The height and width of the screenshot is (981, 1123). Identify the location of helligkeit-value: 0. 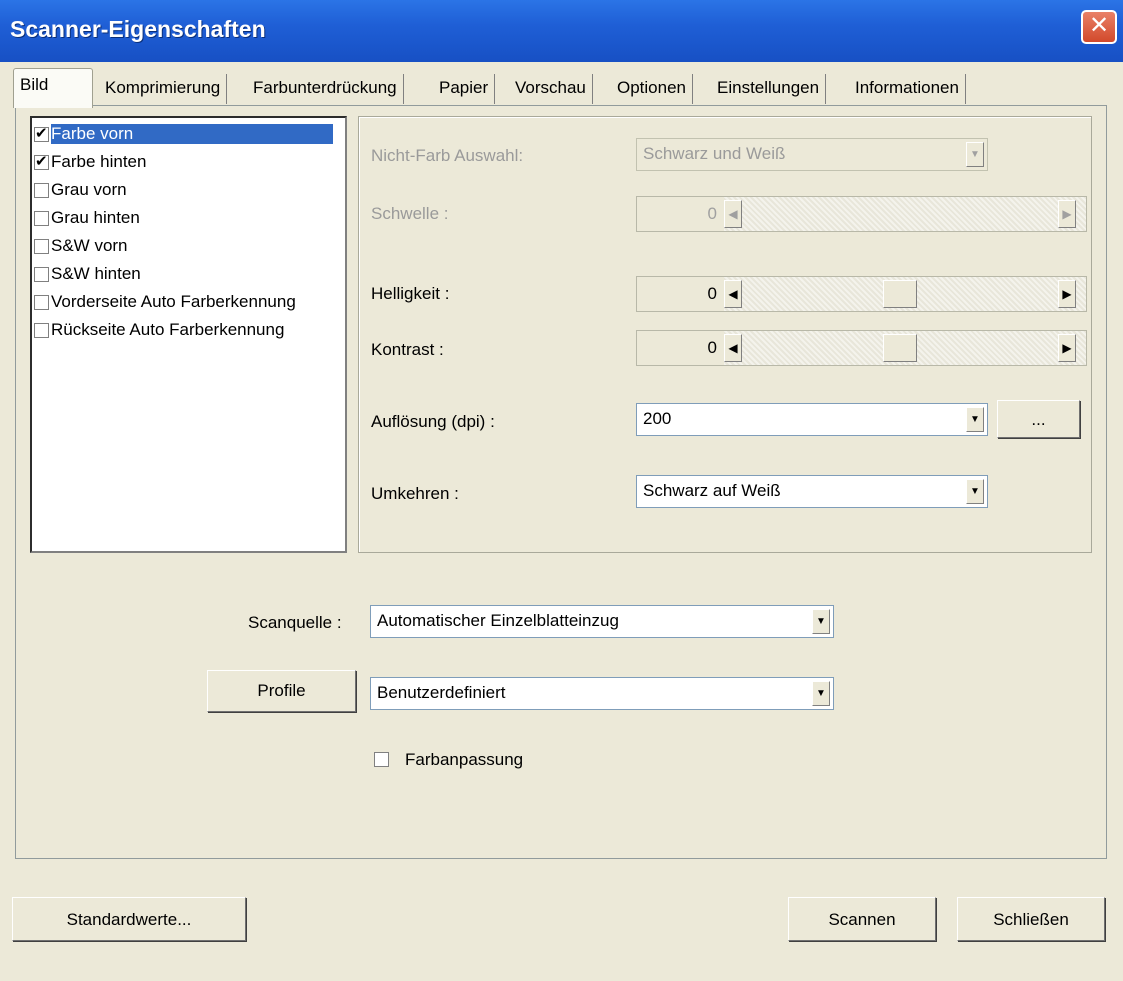
(712, 293).